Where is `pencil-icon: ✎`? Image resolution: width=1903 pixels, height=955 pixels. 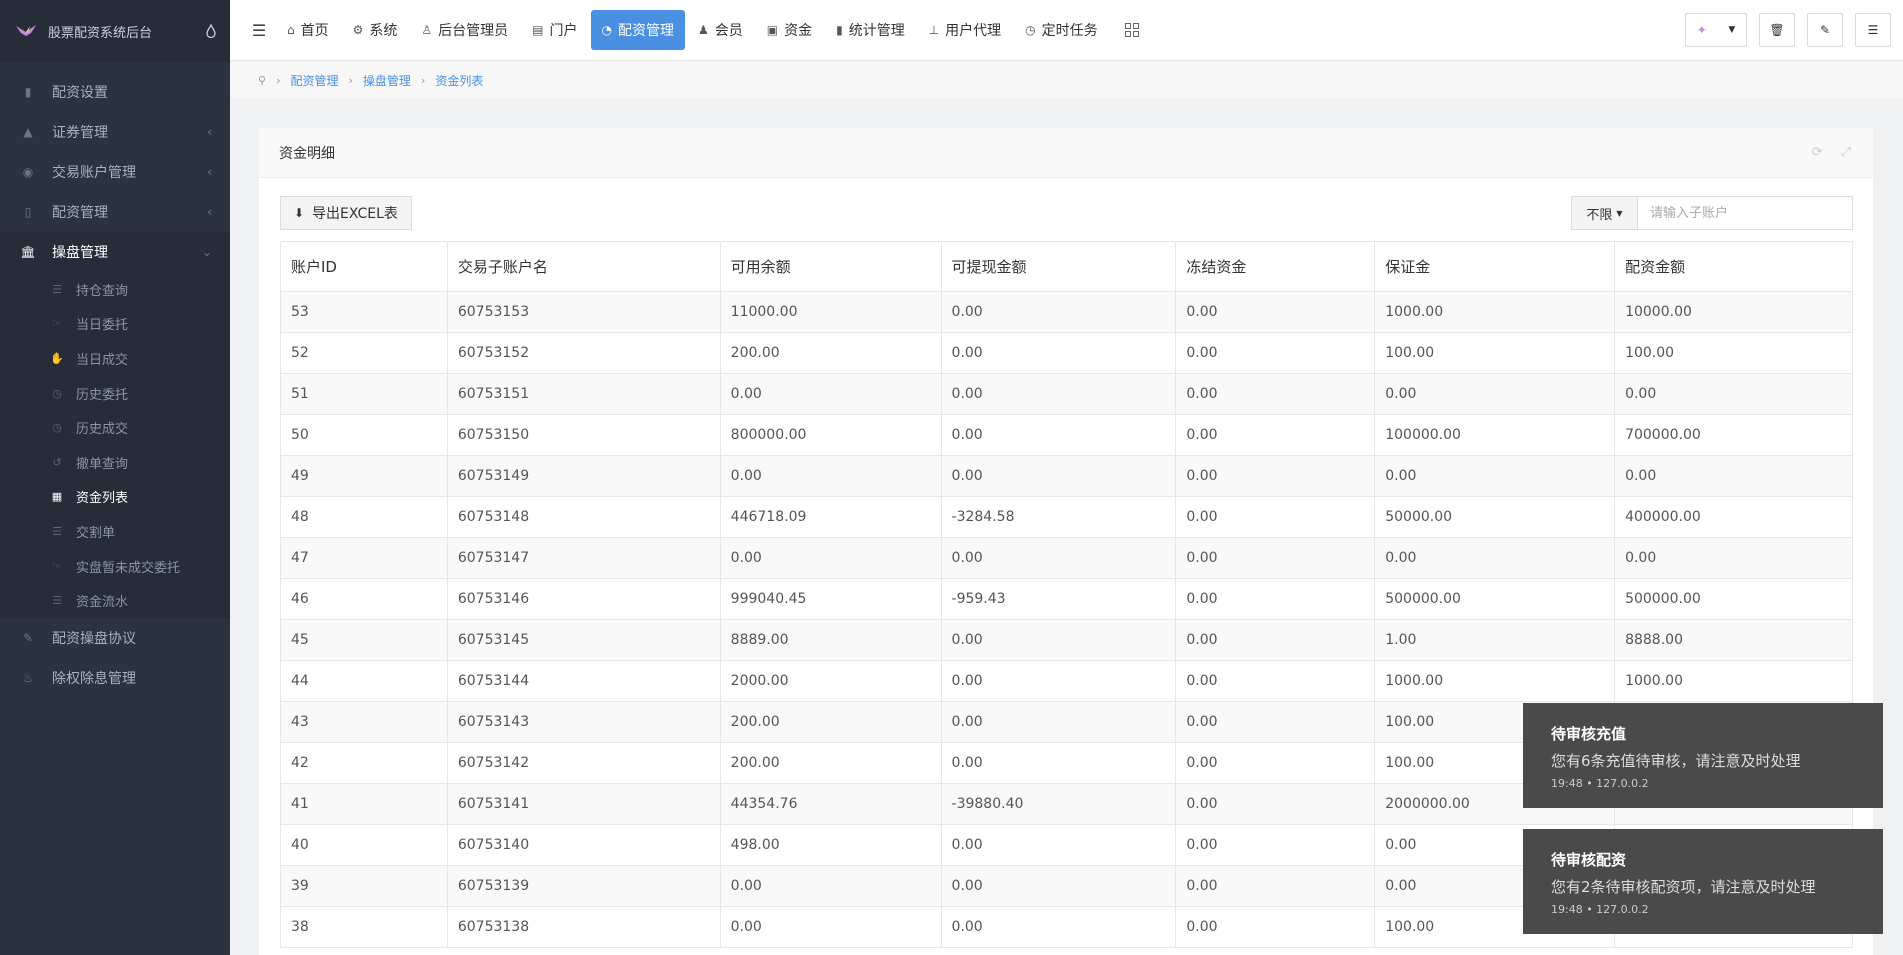 pencil-icon: ✎ is located at coordinates (28, 637).